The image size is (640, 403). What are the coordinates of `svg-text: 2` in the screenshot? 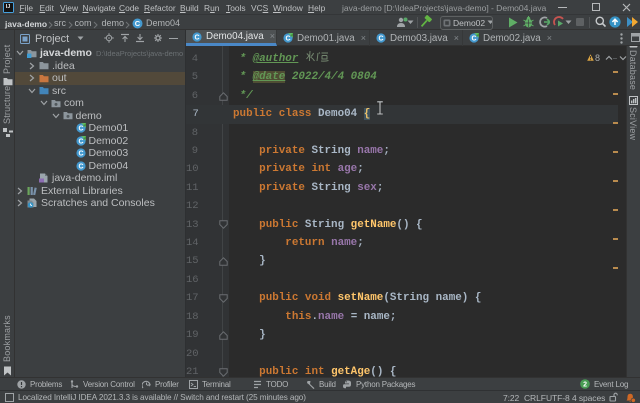 It's located at (585, 385).